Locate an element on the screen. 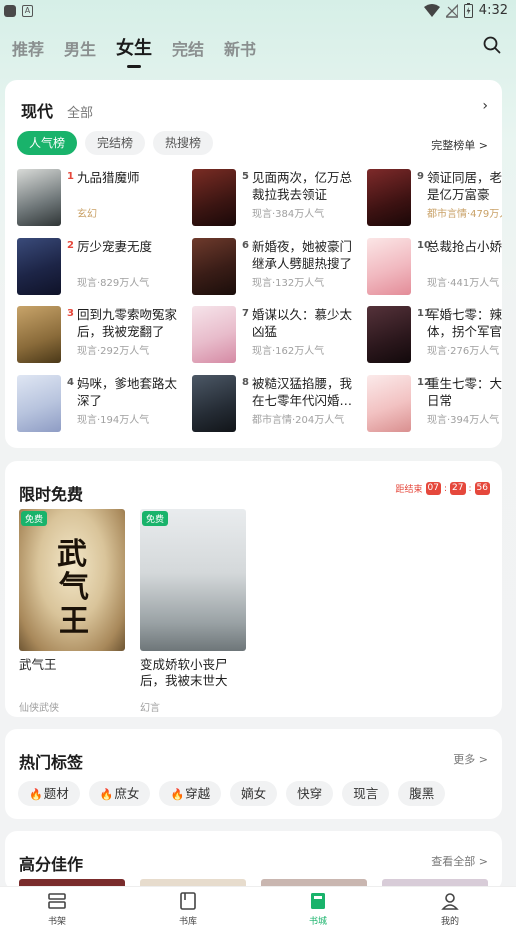 This screenshot has width=516, height=927. ranking-chips: 人气榜 完结榜 热搜榜 is located at coordinates (115, 143).